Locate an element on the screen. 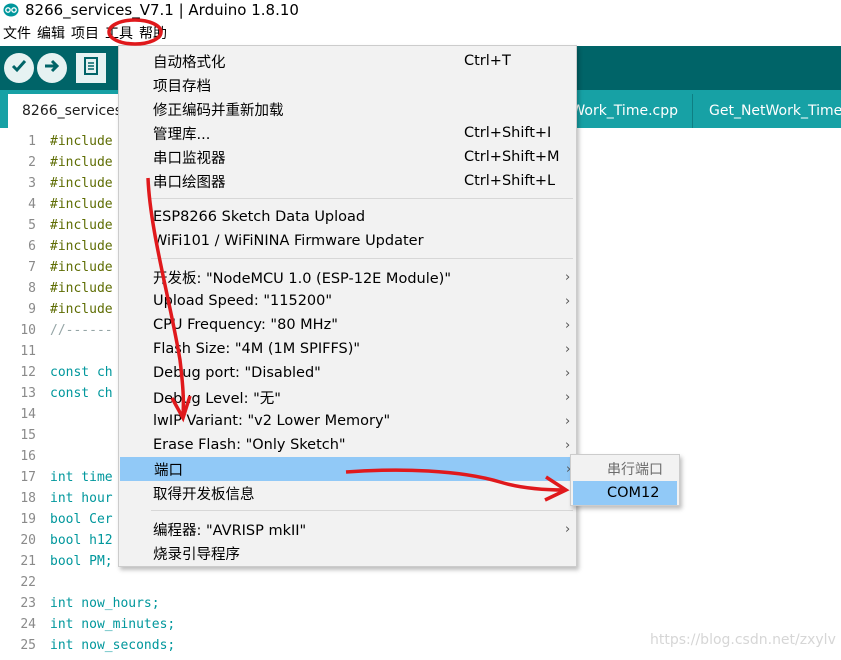  menu-file: 文件 is located at coordinates (17, 33).